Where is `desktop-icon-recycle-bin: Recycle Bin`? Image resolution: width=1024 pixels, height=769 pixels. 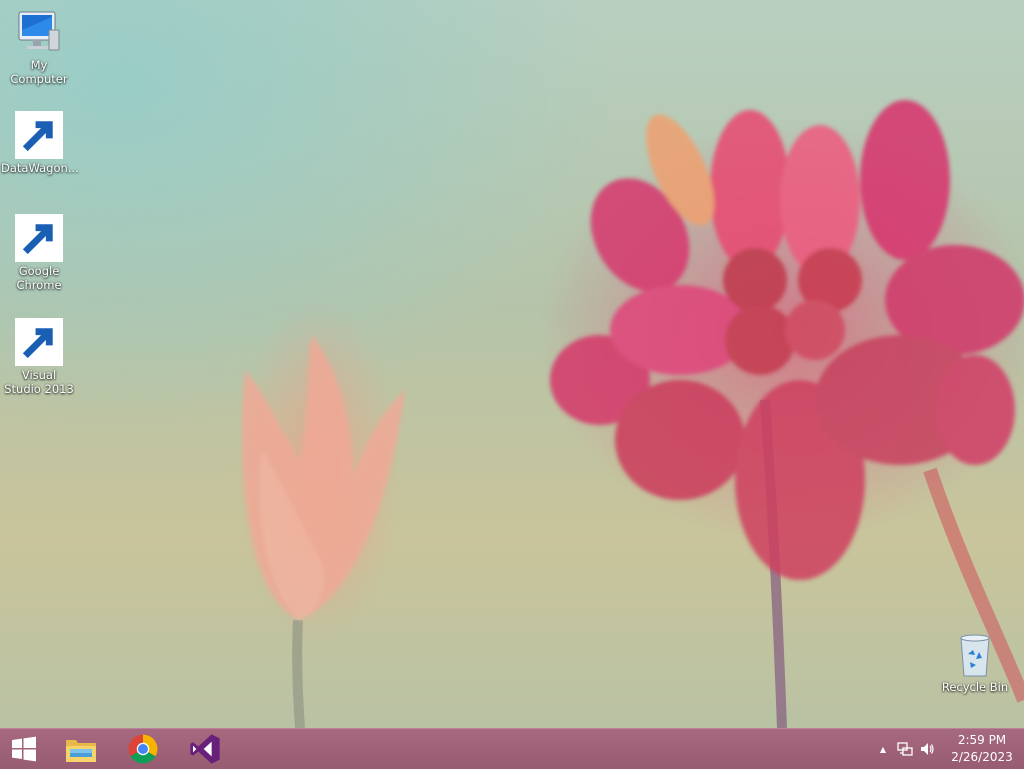 desktop-icon-recycle-bin: Recycle Bin is located at coordinates (975, 662).